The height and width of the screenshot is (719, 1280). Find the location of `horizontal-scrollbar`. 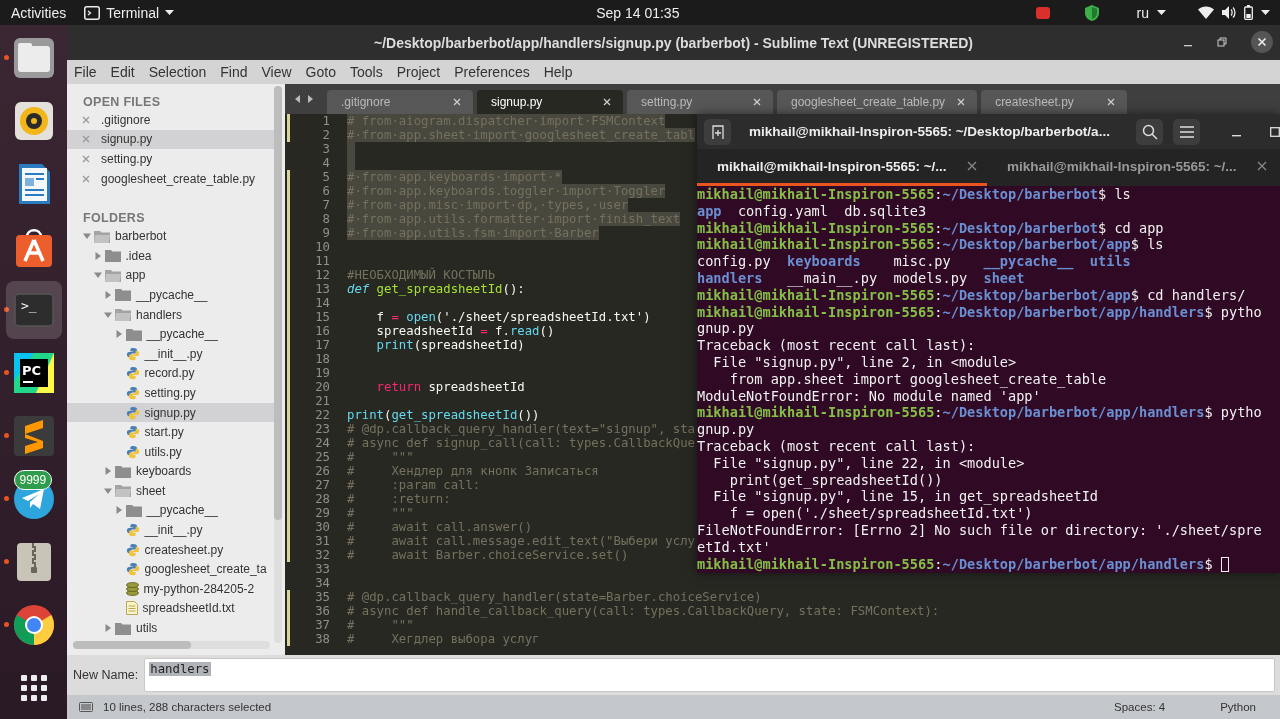

horizontal-scrollbar is located at coordinates (171, 645).